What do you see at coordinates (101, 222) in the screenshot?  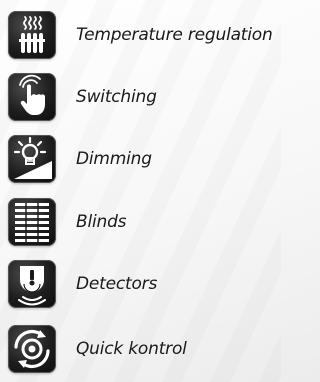 I see `feature-label: Blinds` at bounding box center [101, 222].